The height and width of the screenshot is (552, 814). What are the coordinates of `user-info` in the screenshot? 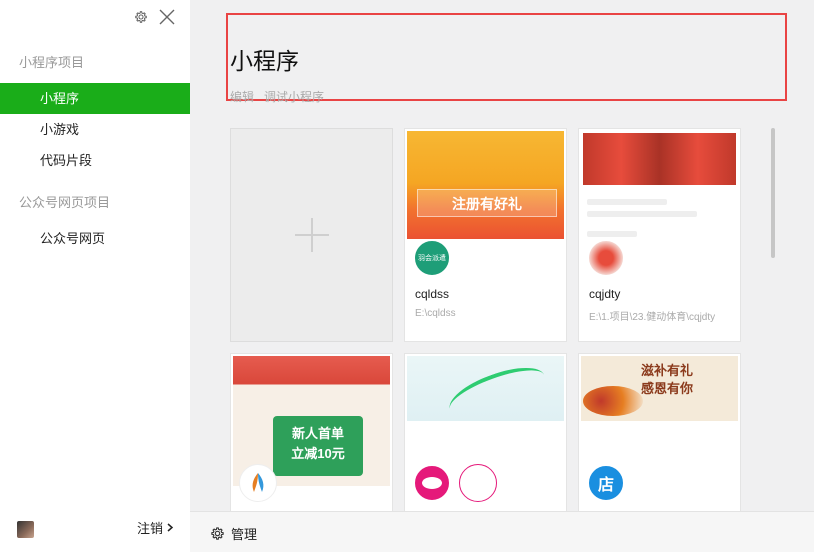 It's located at (25, 529).